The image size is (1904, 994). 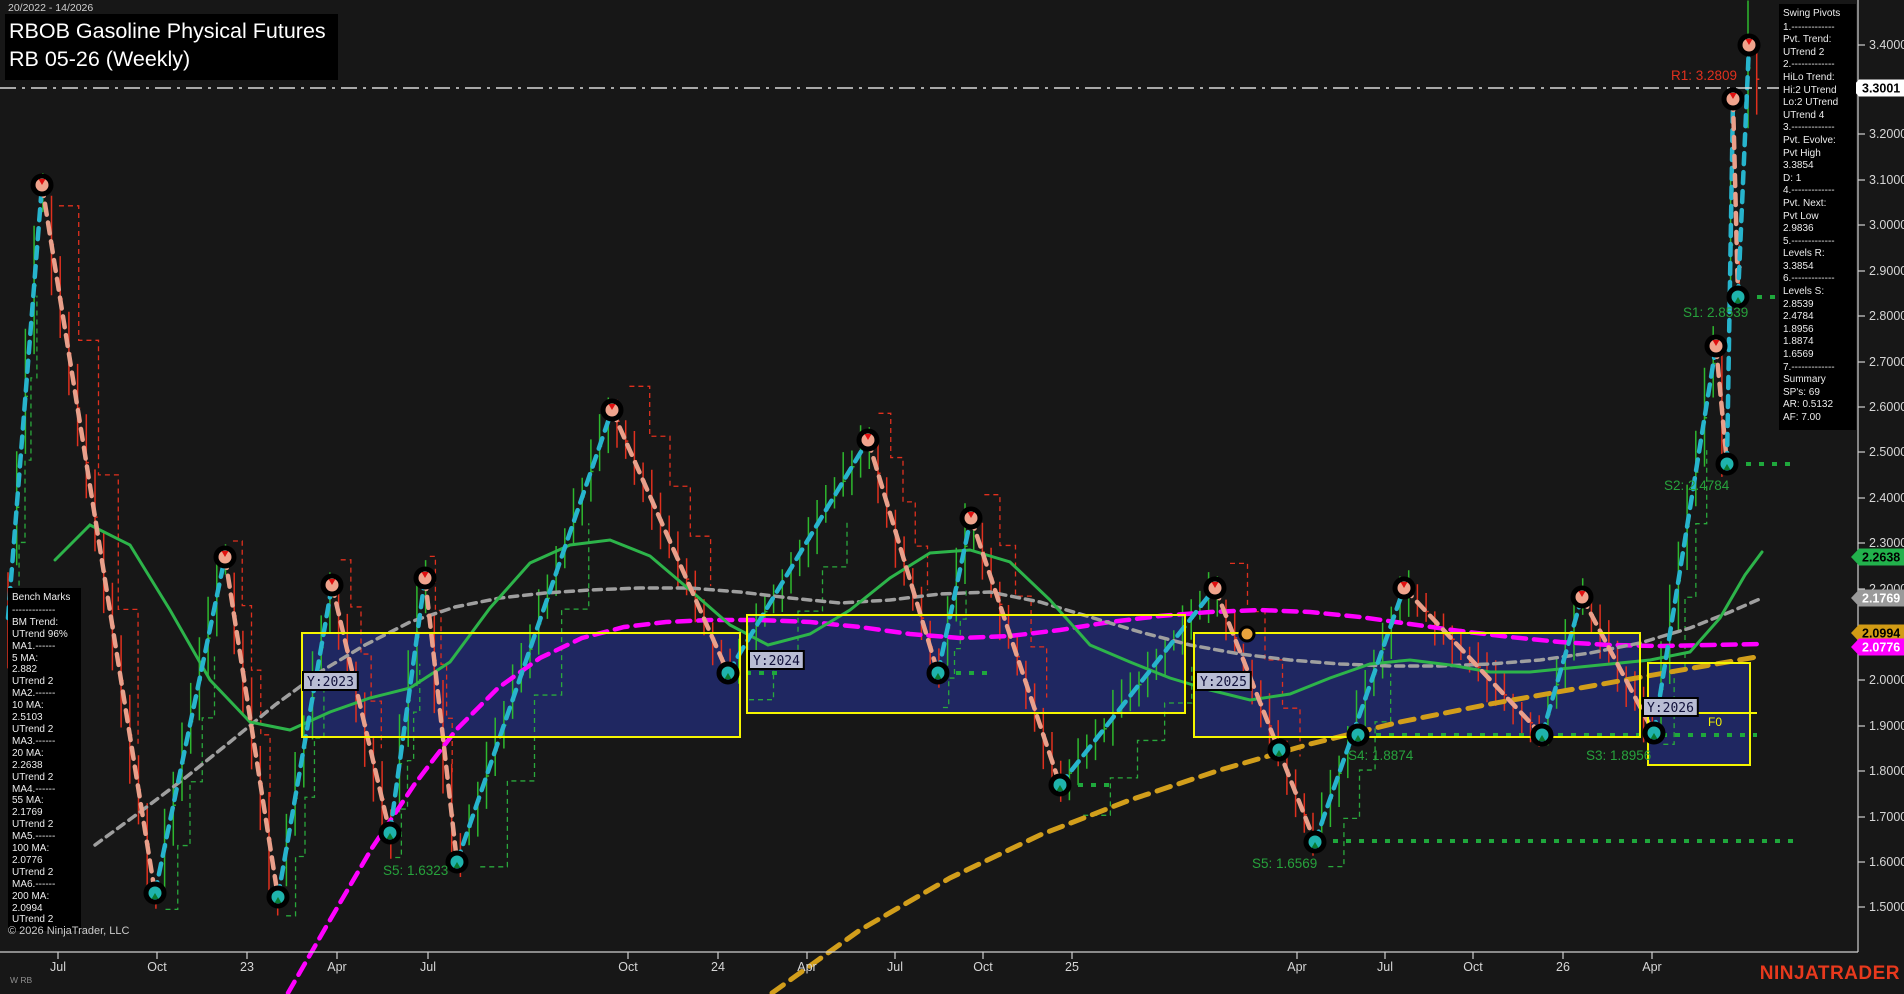 I want to click on date-range-label: 20/2022 - 14/2026, so click(x=51, y=8).